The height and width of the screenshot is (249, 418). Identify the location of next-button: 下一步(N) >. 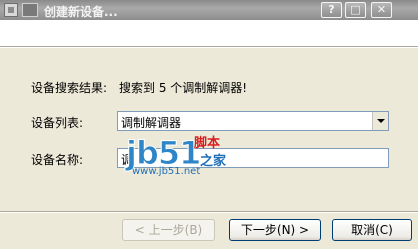
(275, 230).